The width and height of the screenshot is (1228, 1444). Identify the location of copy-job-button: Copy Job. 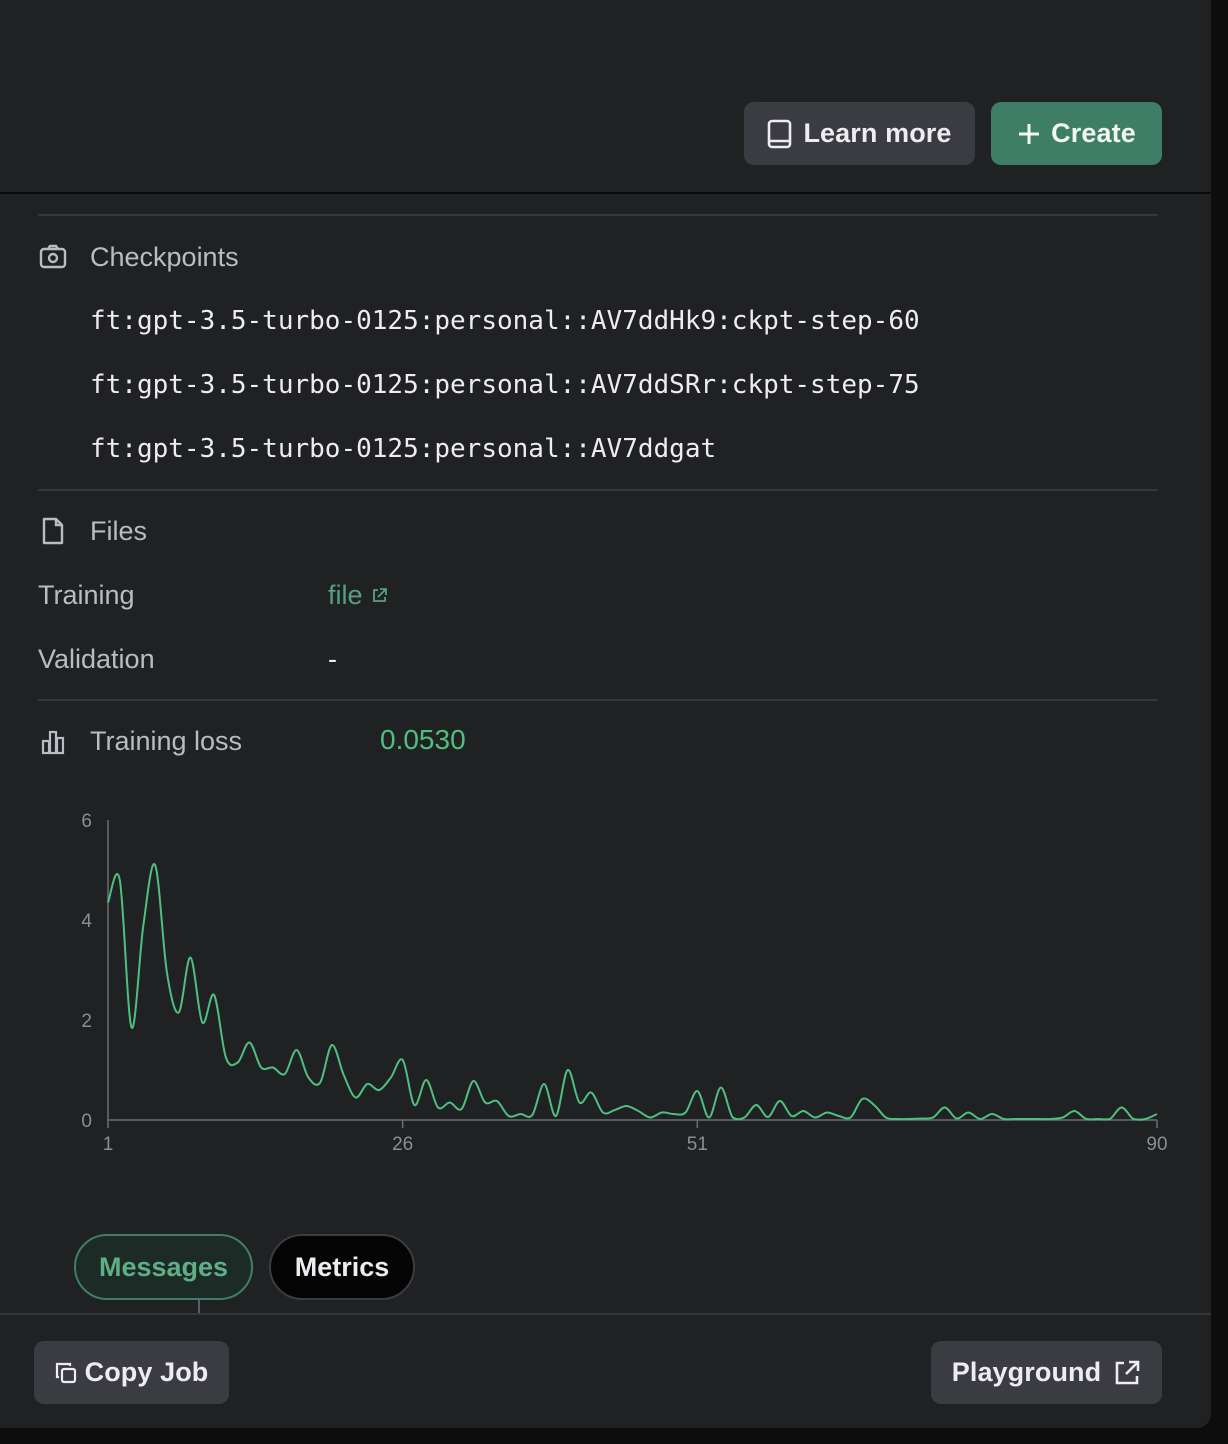
(131, 1372).